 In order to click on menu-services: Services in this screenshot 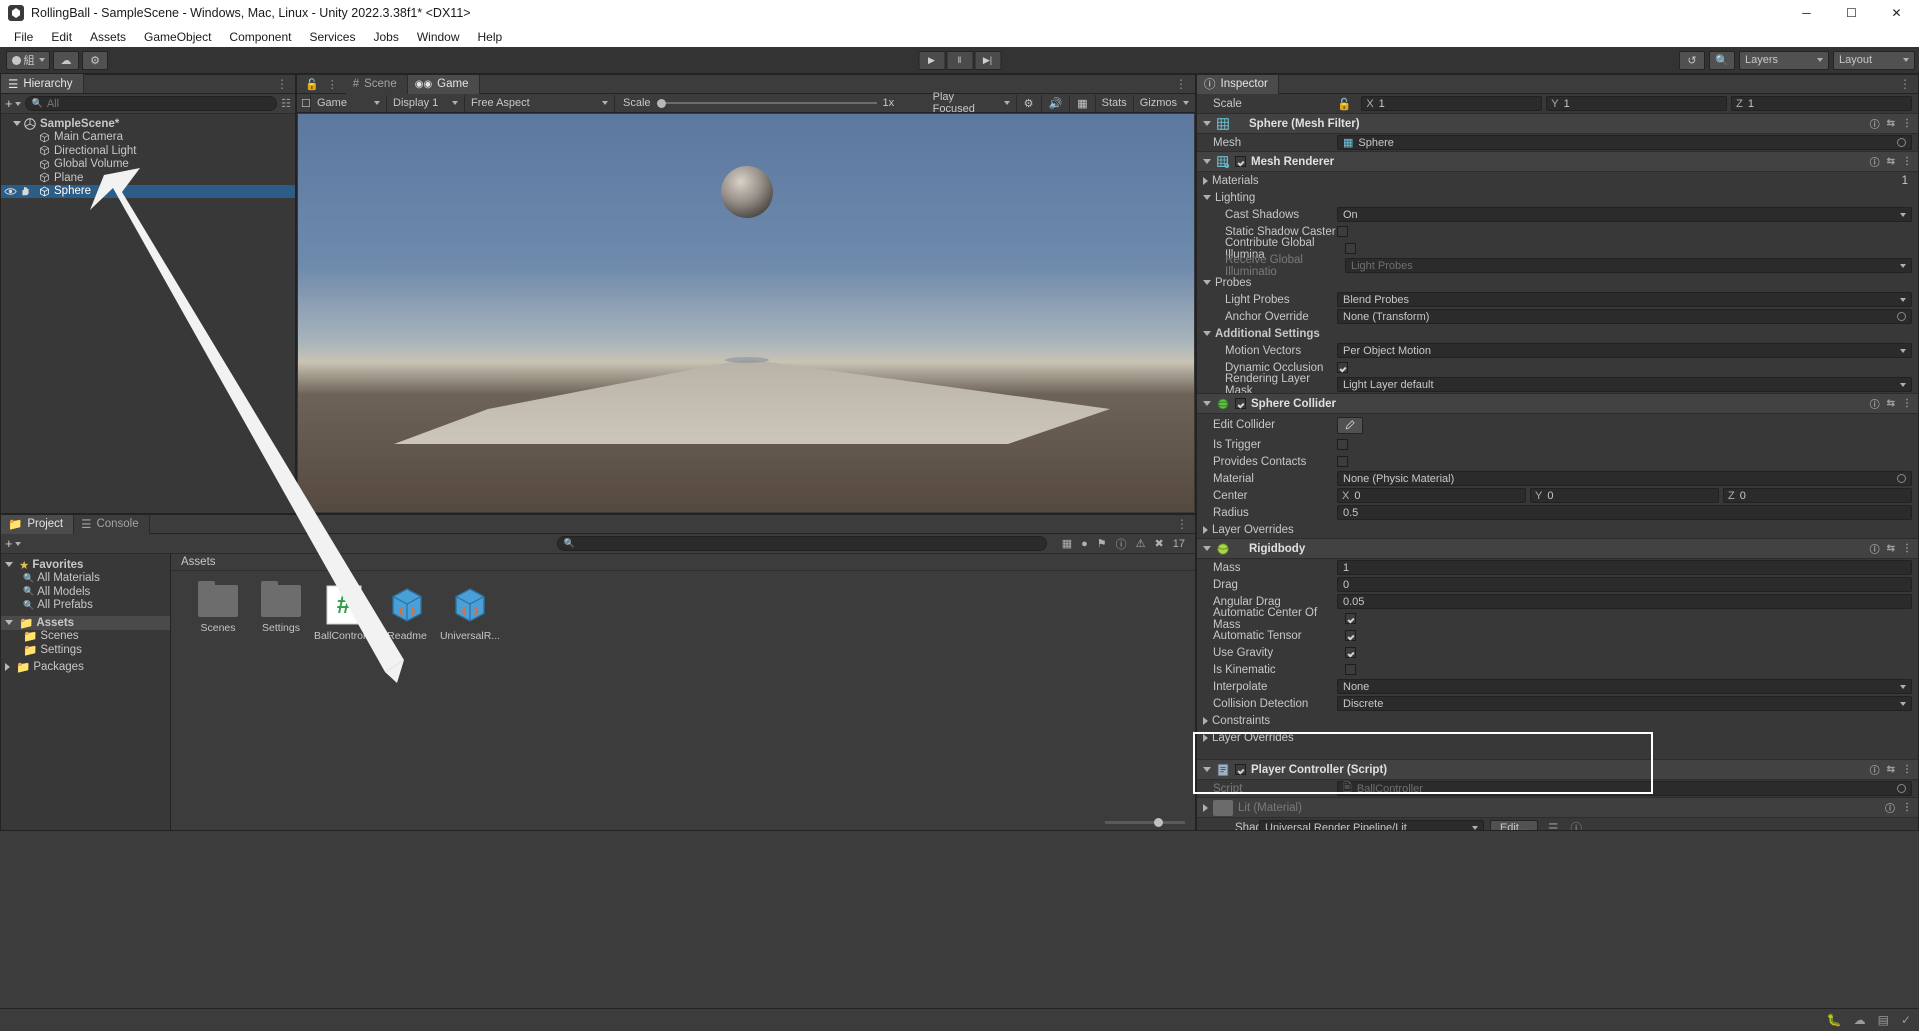, I will do `click(332, 37)`.